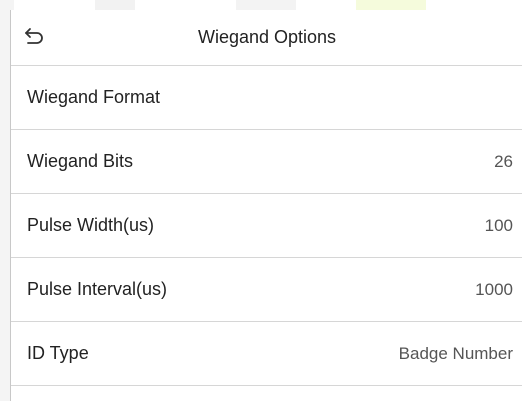 The height and width of the screenshot is (401, 522). I want to click on page-title: Wiegand Options, so click(267, 37).